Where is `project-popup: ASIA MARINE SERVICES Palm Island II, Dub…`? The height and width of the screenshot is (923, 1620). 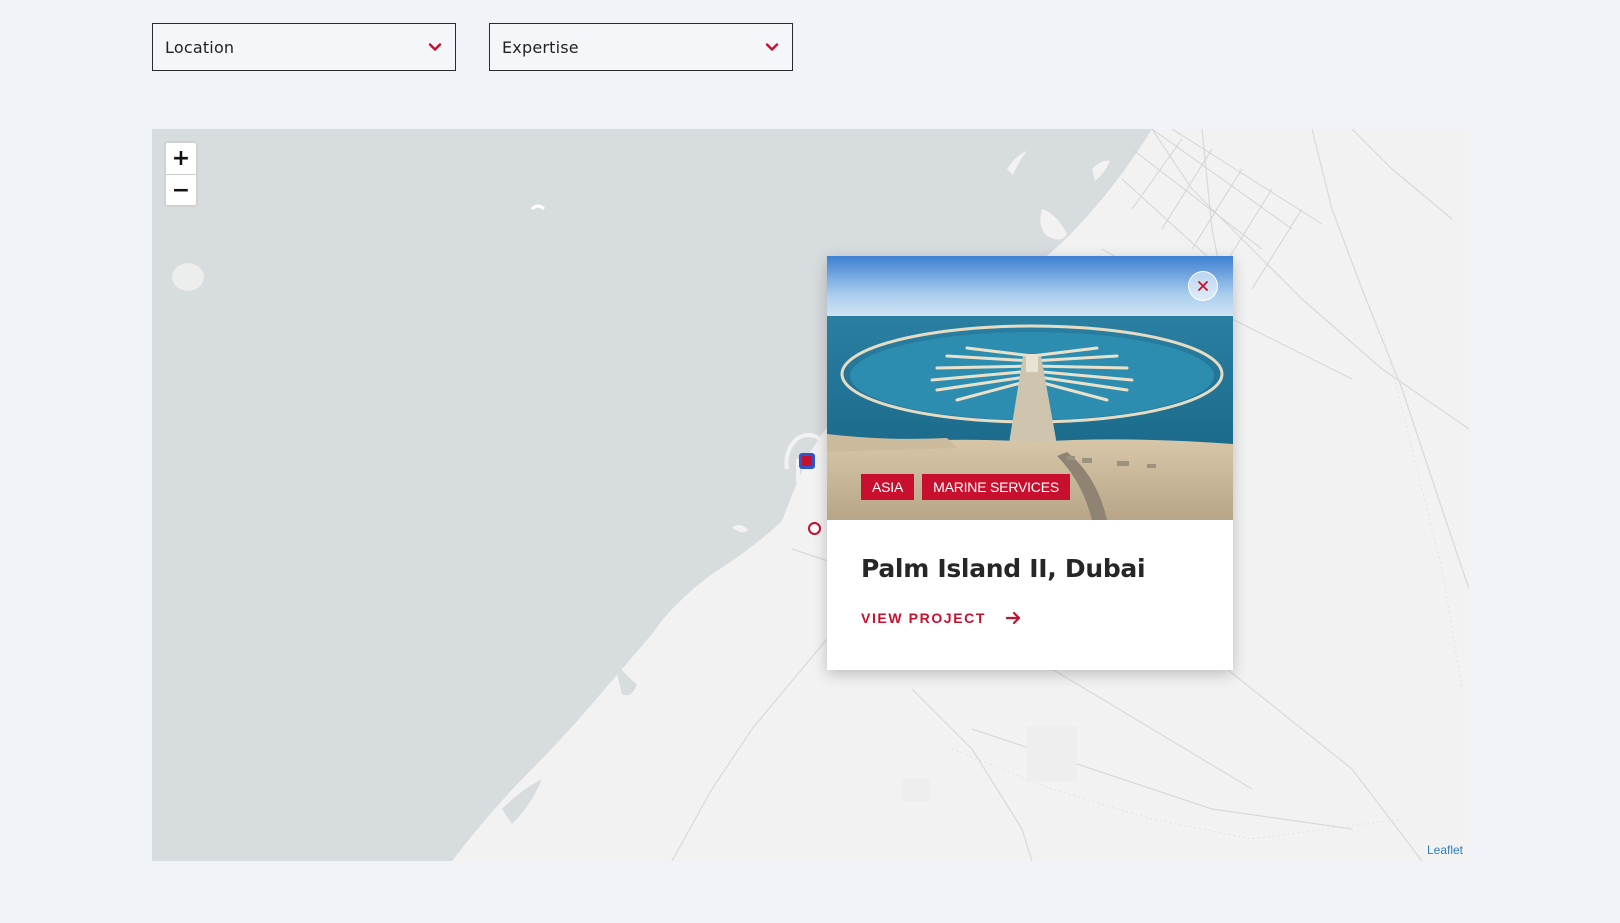 project-popup: ASIA MARINE SERVICES Palm Island II, Dub… is located at coordinates (1030, 463).